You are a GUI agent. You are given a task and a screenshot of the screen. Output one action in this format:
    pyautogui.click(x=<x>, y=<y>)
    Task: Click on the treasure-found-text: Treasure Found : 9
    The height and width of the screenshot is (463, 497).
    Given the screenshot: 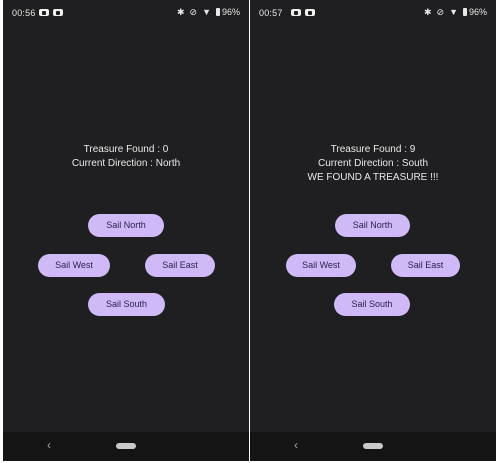 What is the action you would take?
    pyautogui.click(x=373, y=149)
    